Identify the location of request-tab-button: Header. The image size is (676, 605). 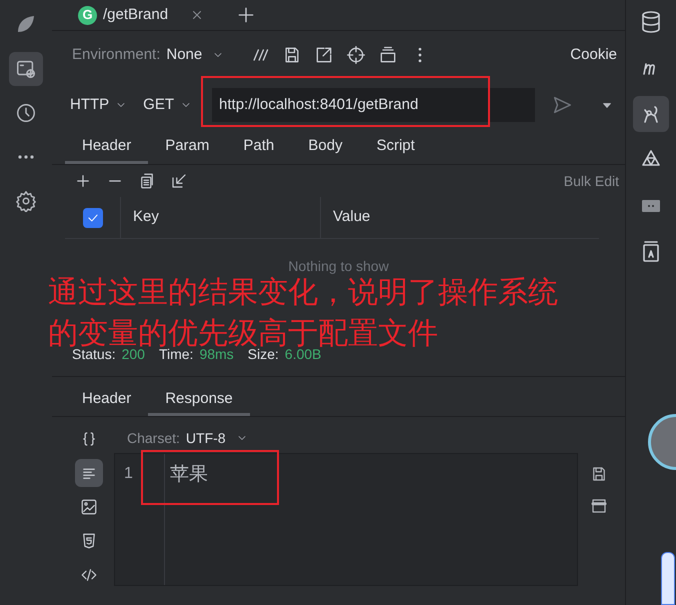
(106, 147).